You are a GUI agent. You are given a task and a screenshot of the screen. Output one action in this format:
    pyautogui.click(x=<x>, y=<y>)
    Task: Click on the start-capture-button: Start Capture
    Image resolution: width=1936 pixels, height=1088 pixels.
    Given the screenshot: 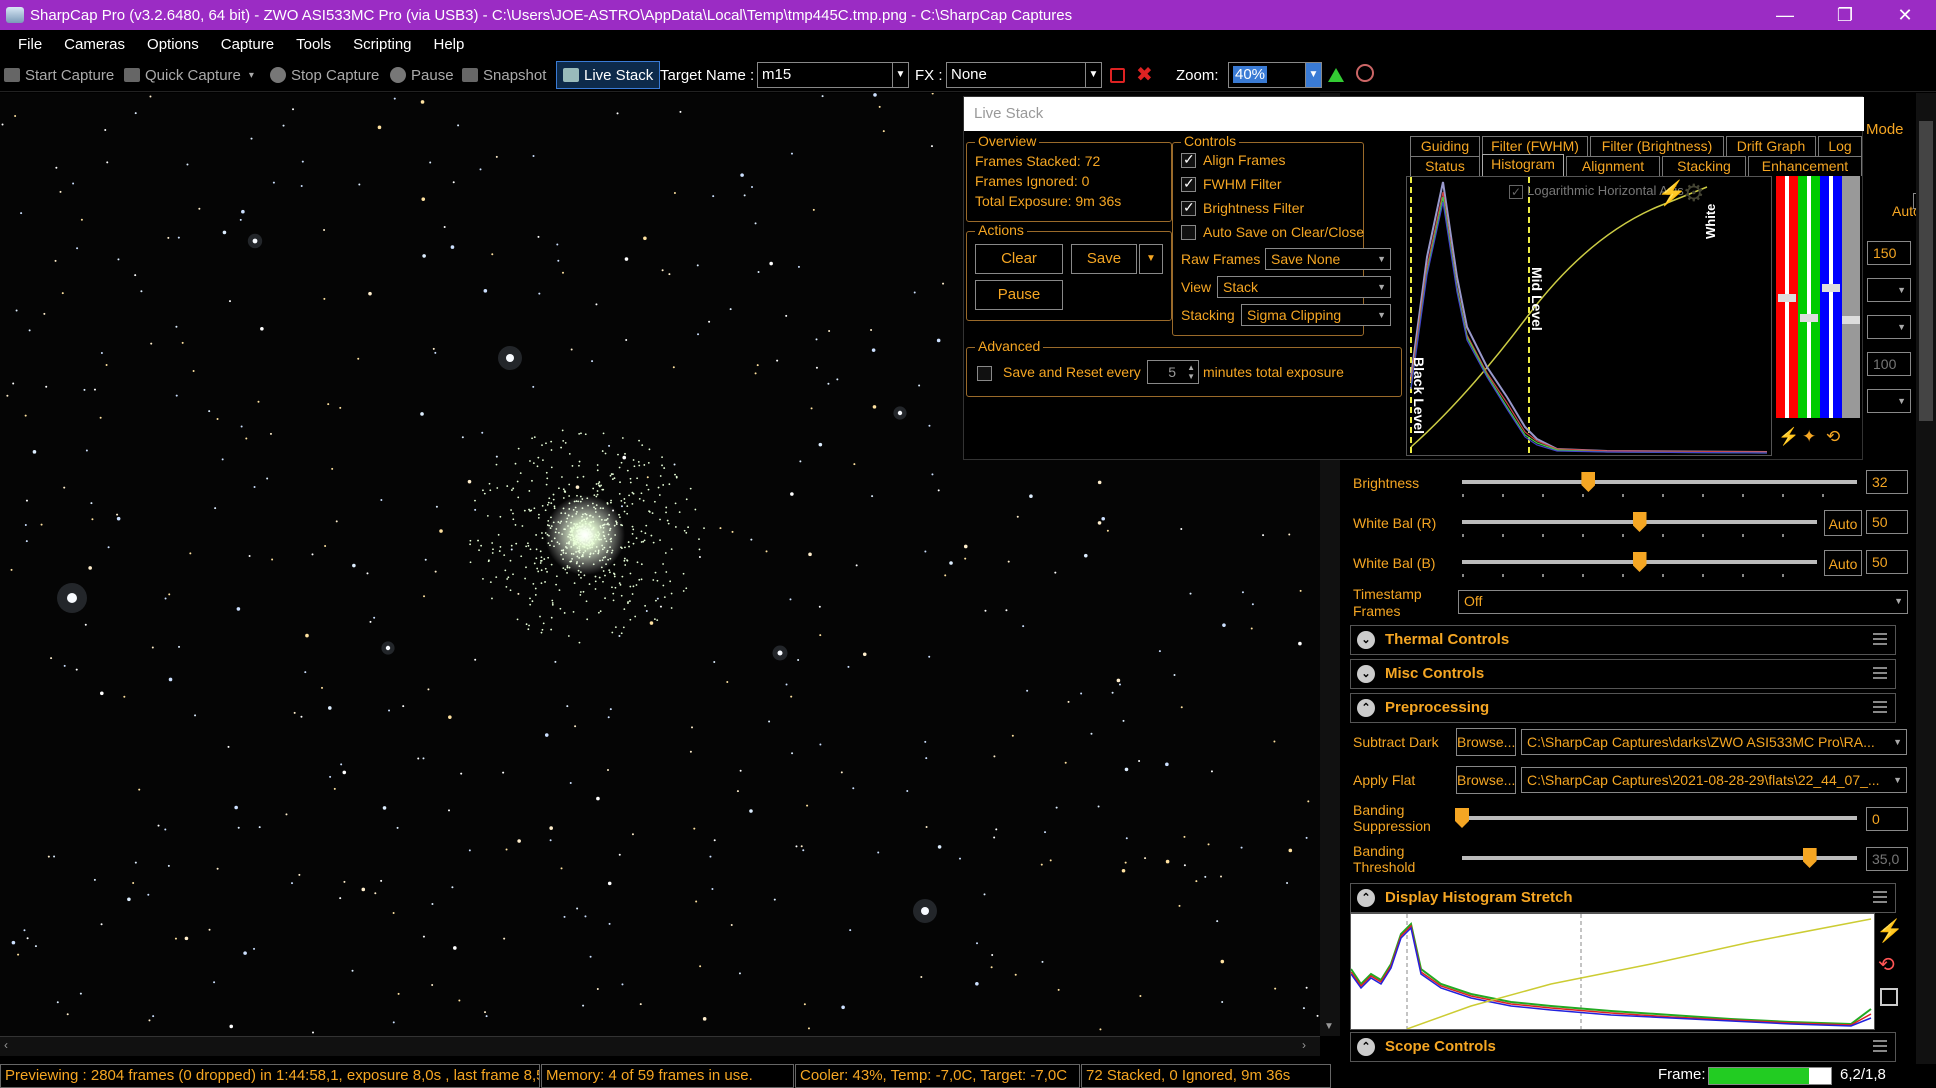 What is the action you would take?
    pyautogui.click(x=59, y=75)
    